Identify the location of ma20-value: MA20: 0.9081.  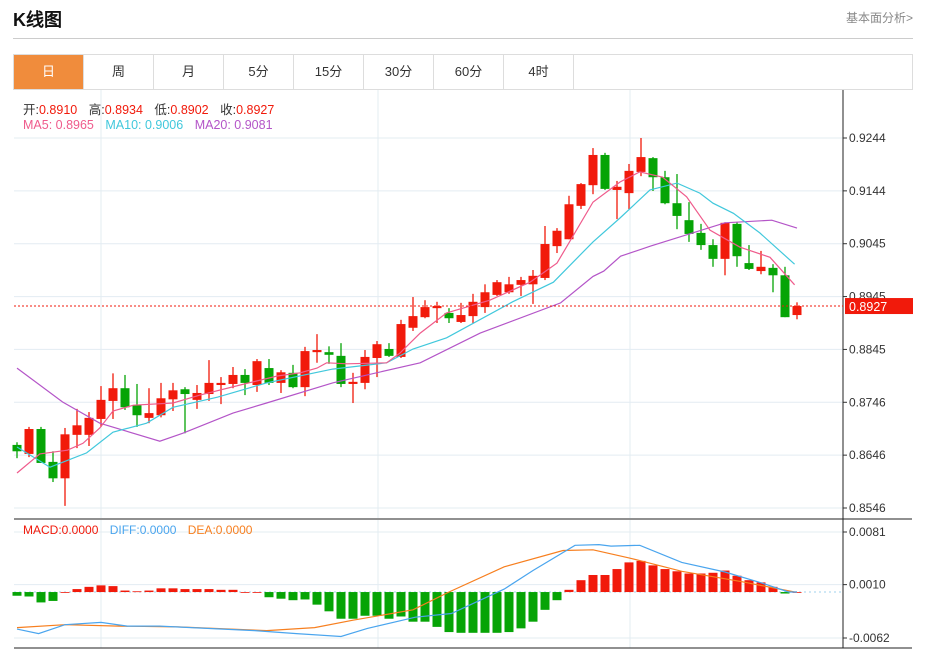
(233, 125).